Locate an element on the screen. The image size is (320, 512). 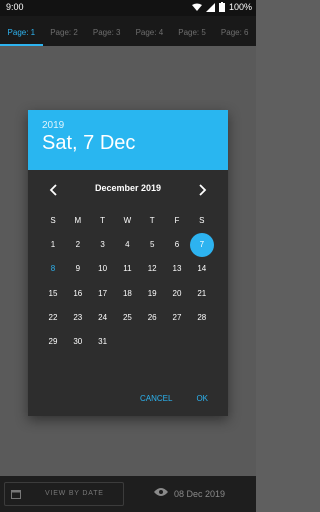
cancel-button: CANCEL is located at coordinates (156, 398).